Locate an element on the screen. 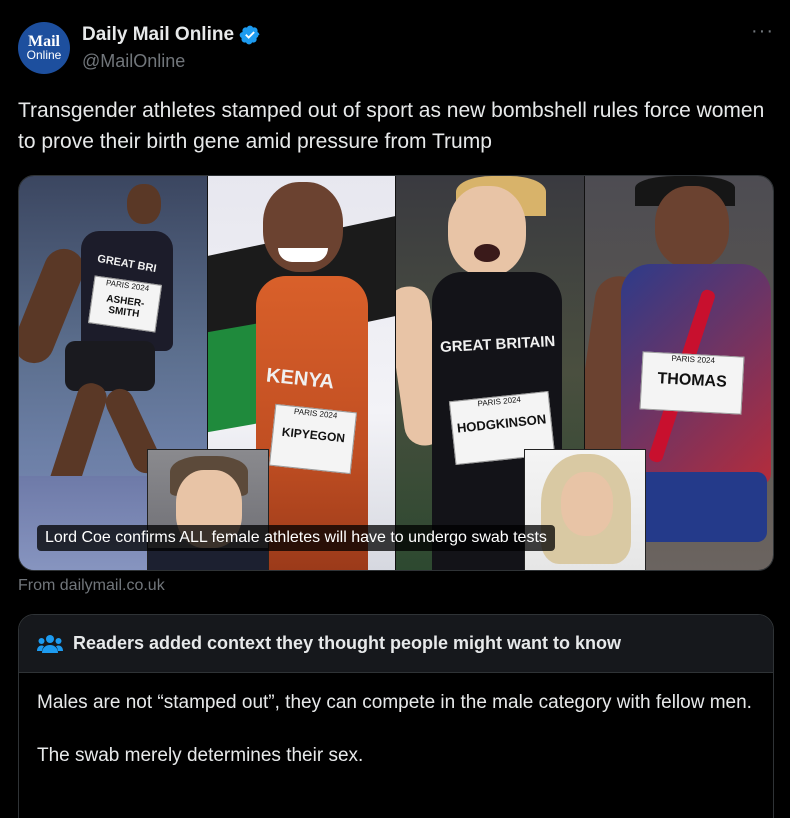 The image size is (790, 818). suit is located at coordinates (208, 559).